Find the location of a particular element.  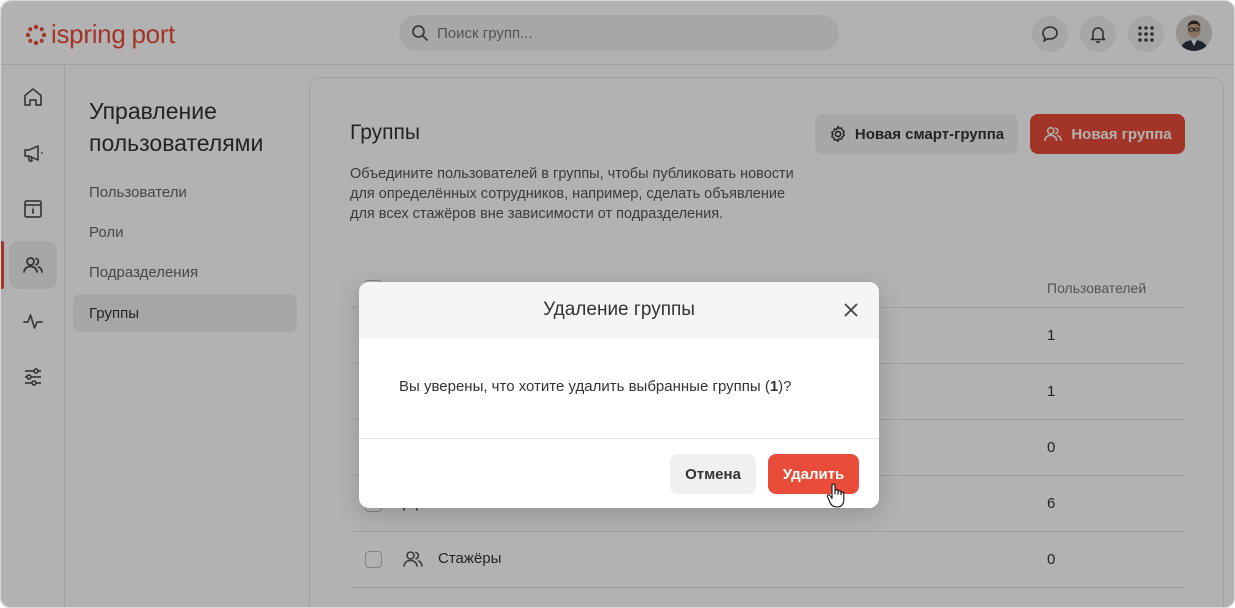

dialog-close-button is located at coordinates (851, 310).